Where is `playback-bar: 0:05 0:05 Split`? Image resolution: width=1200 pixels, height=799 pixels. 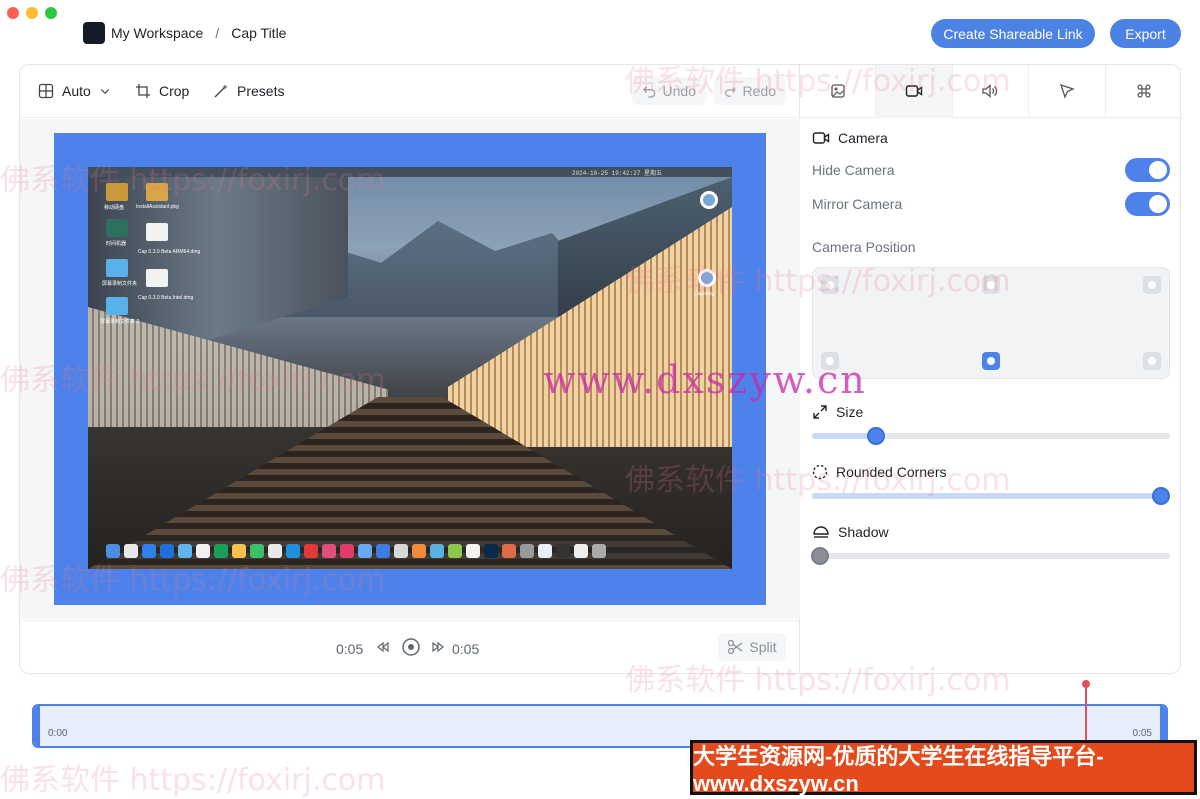
playback-bar: 0:05 0:05 Split is located at coordinates (410, 647).